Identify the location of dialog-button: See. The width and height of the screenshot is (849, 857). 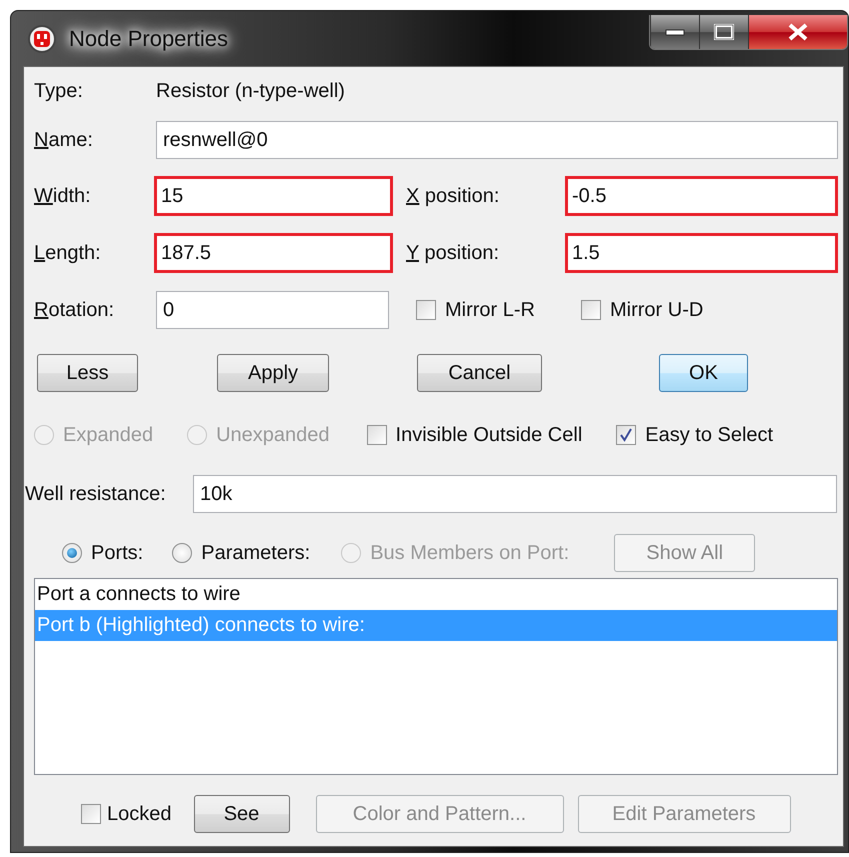
(242, 814).